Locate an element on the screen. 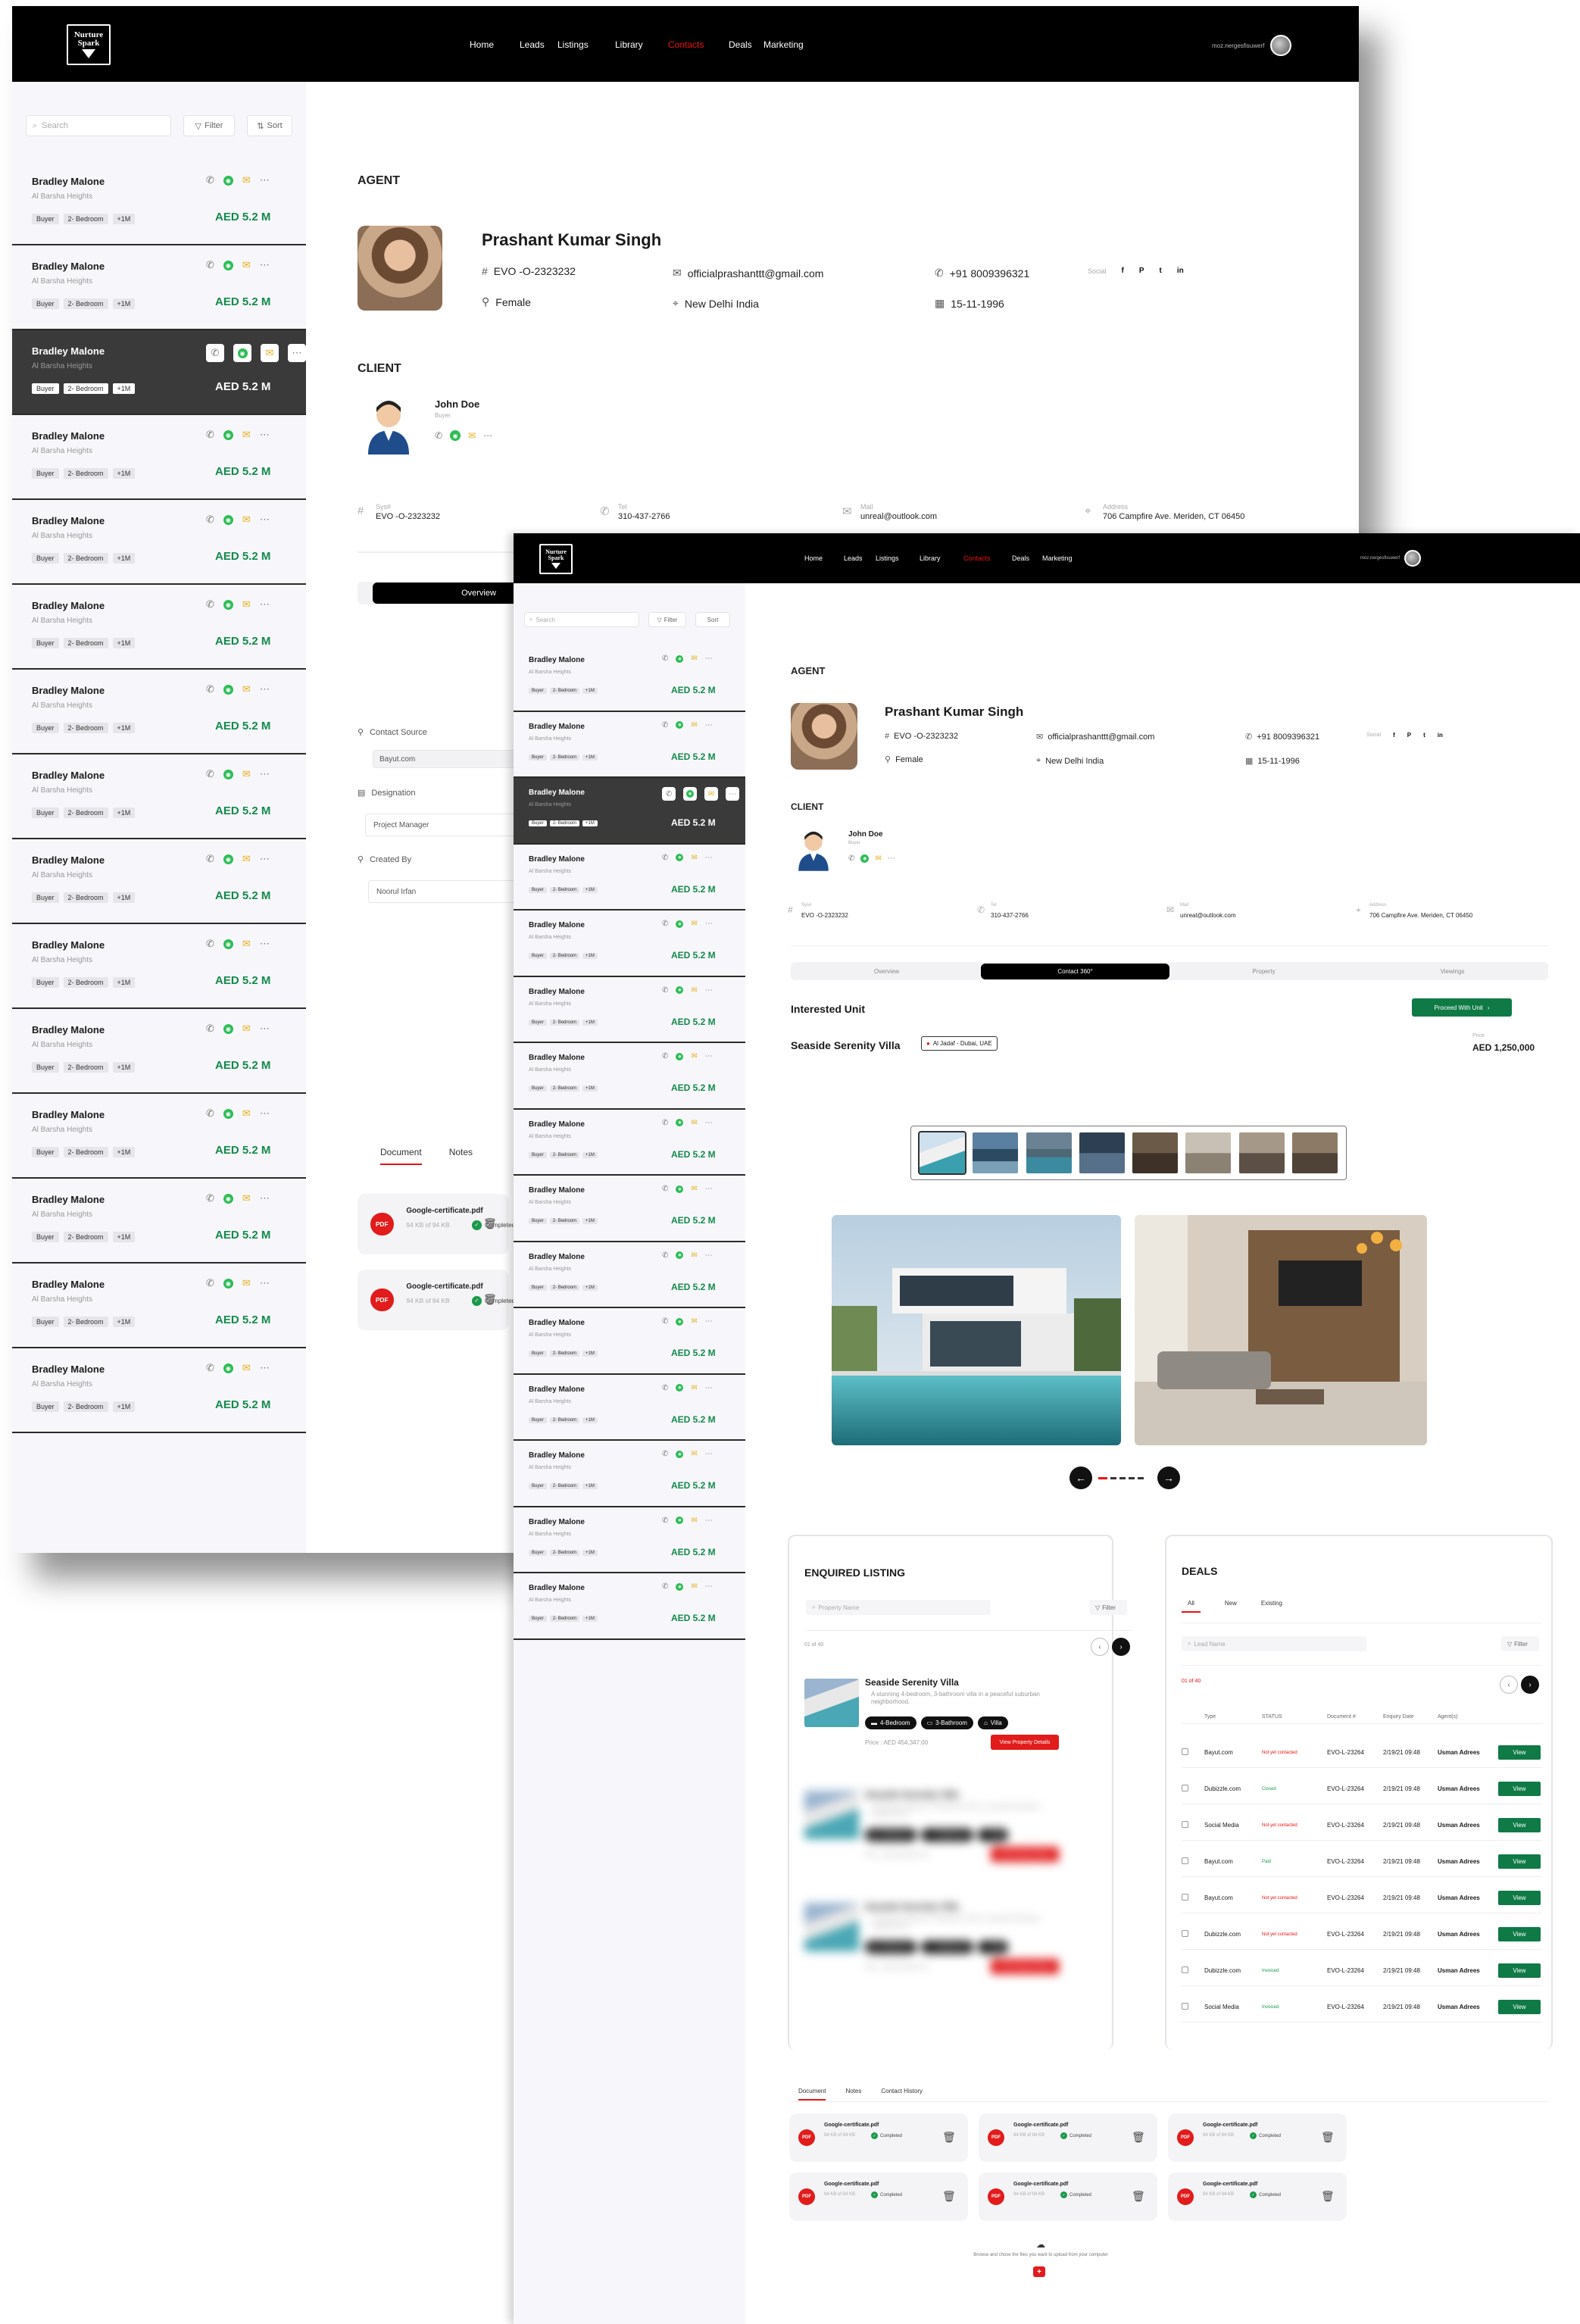 The width and height of the screenshot is (1580, 2324). tab-property: Property is located at coordinates (1263, 971).